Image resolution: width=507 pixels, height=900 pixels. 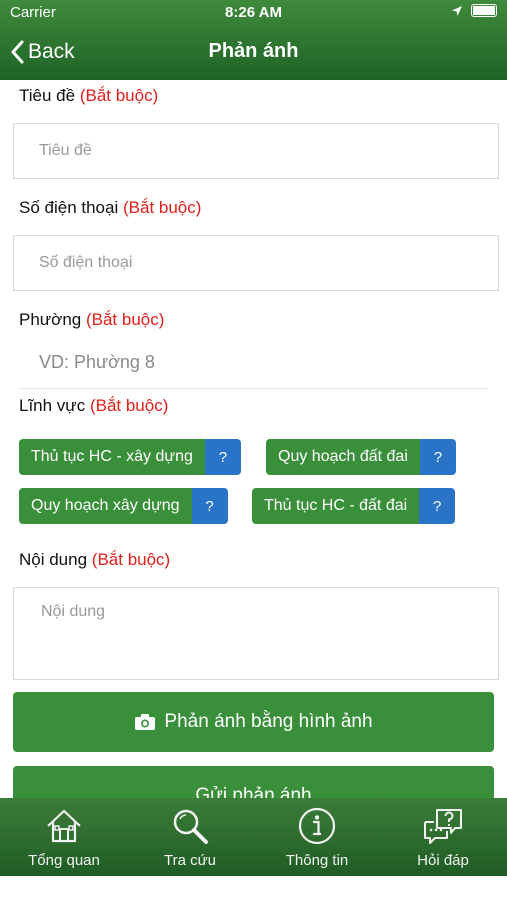 I want to click on tab-qa: Hỏi đáp, so click(x=443, y=837).